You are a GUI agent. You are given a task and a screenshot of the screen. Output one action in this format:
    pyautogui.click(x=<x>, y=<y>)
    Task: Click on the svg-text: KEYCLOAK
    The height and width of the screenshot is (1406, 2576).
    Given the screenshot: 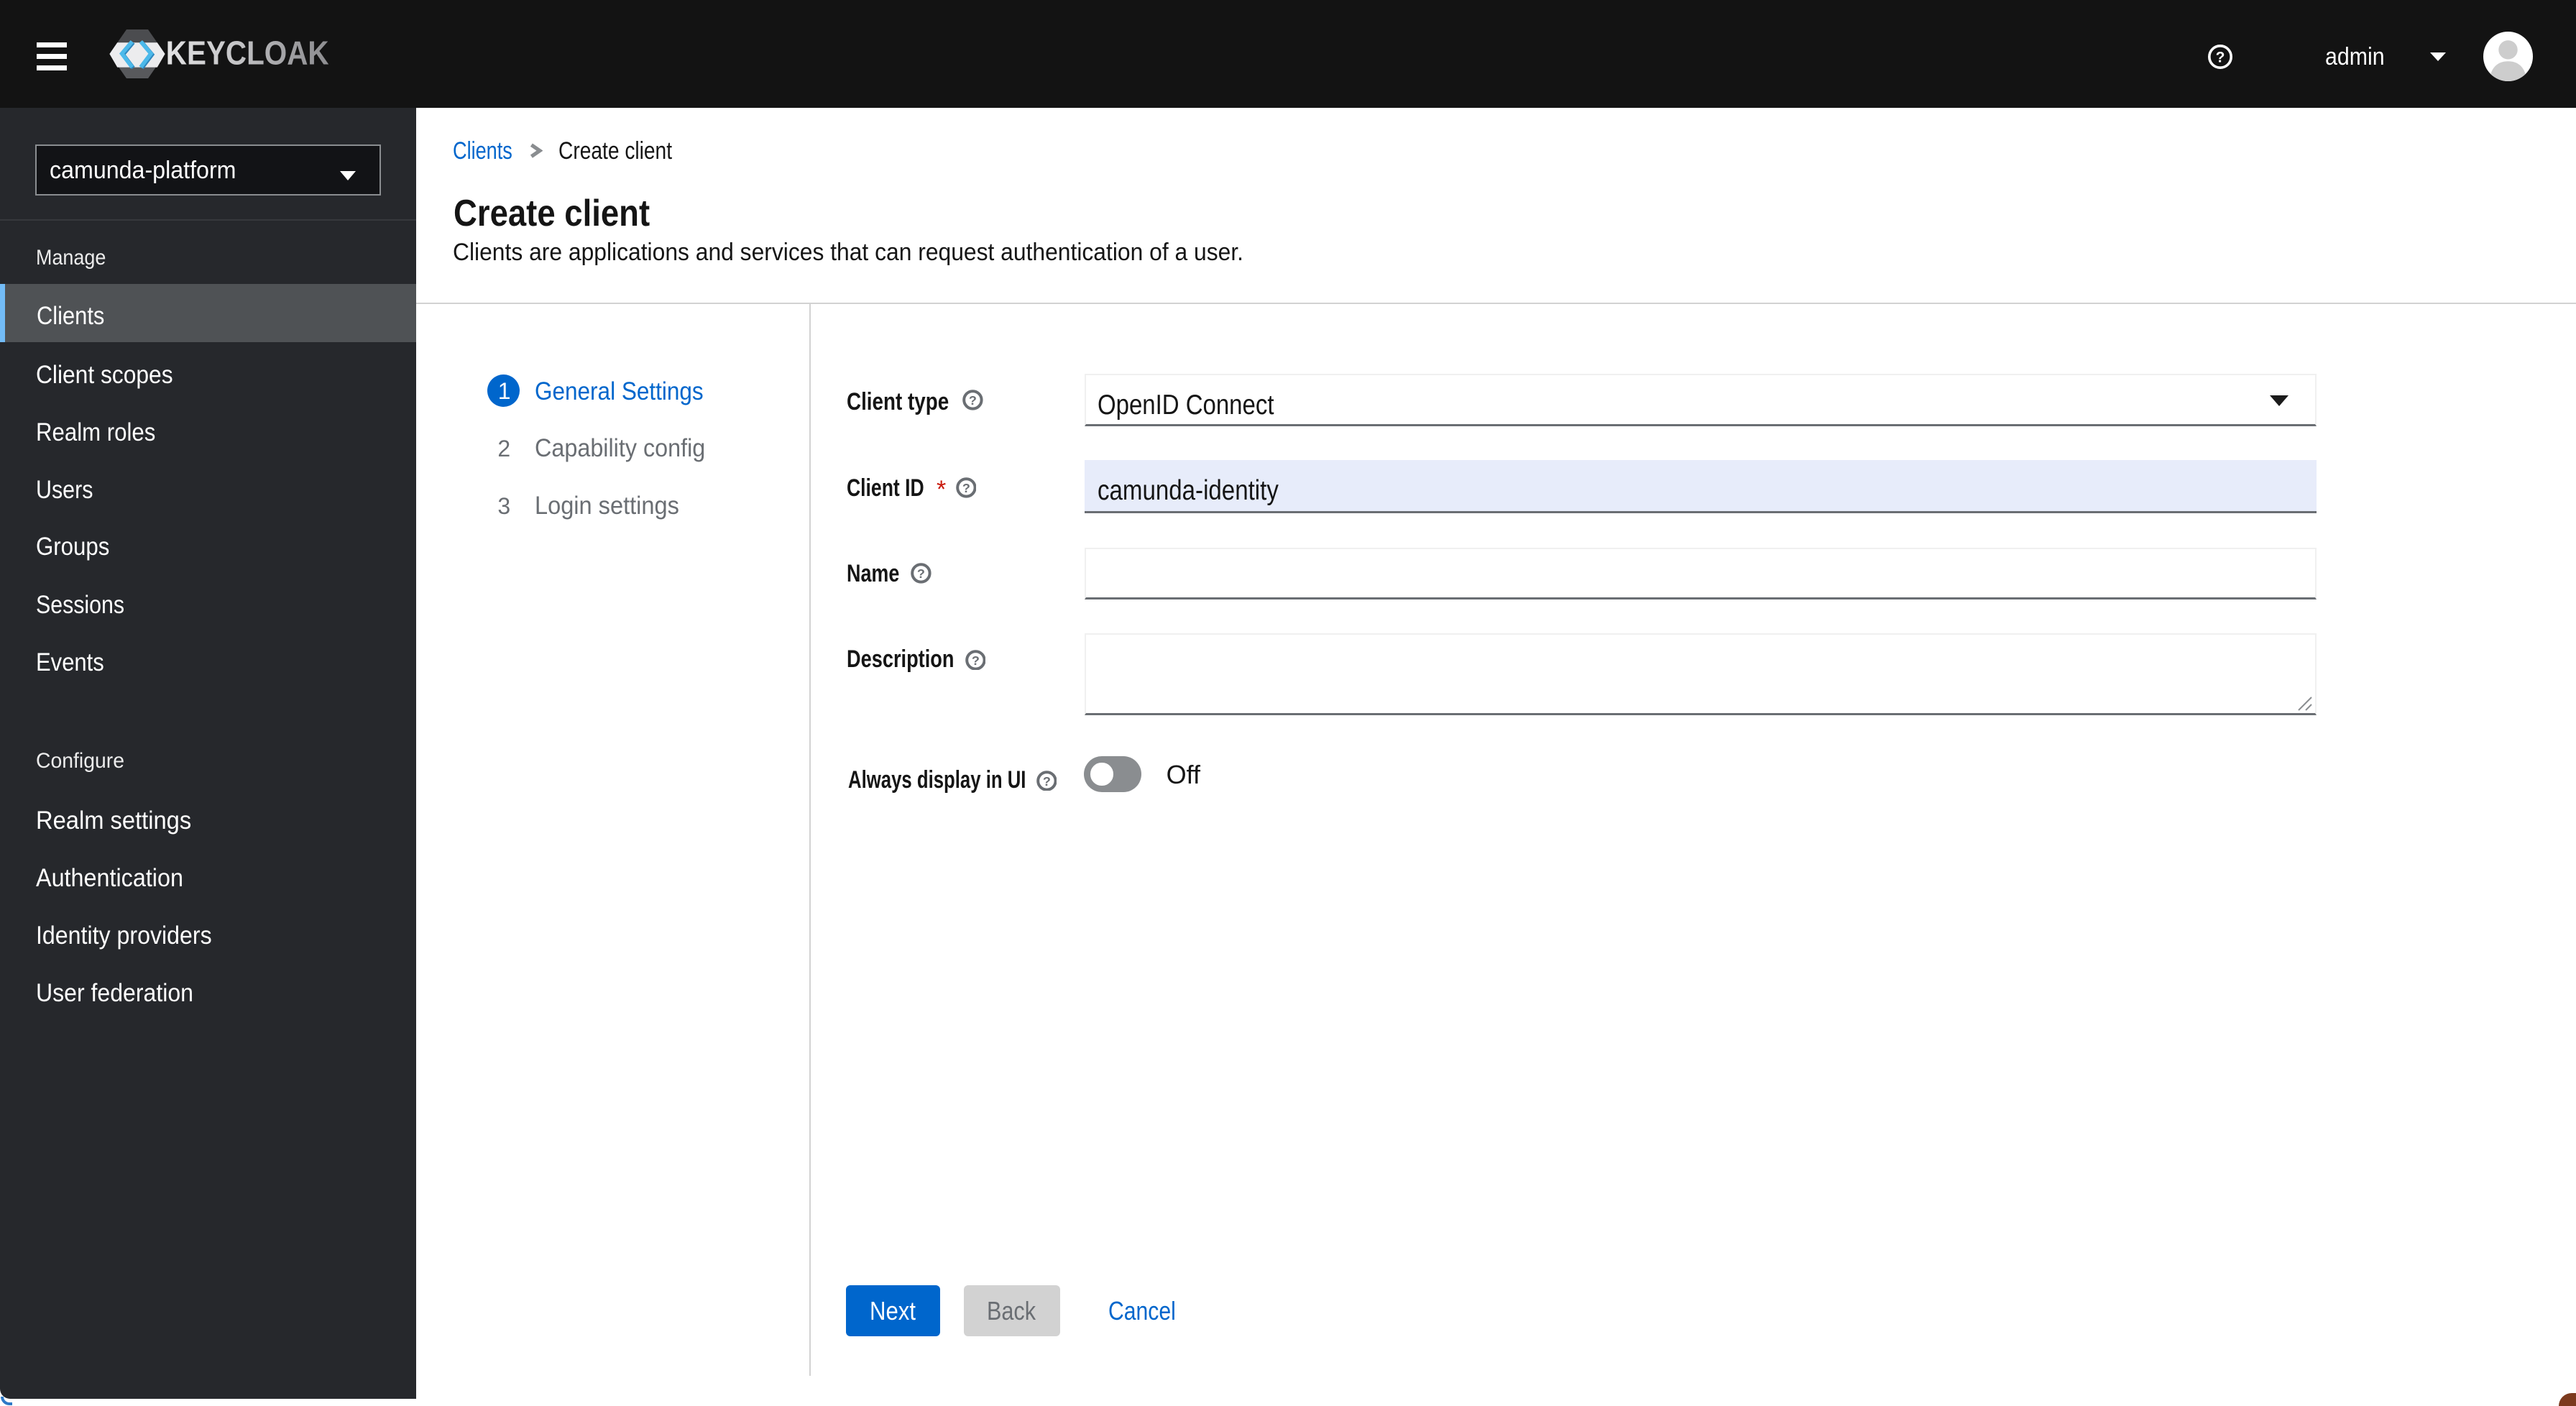 What is the action you would take?
    pyautogui.click(x=247, y=53)
    